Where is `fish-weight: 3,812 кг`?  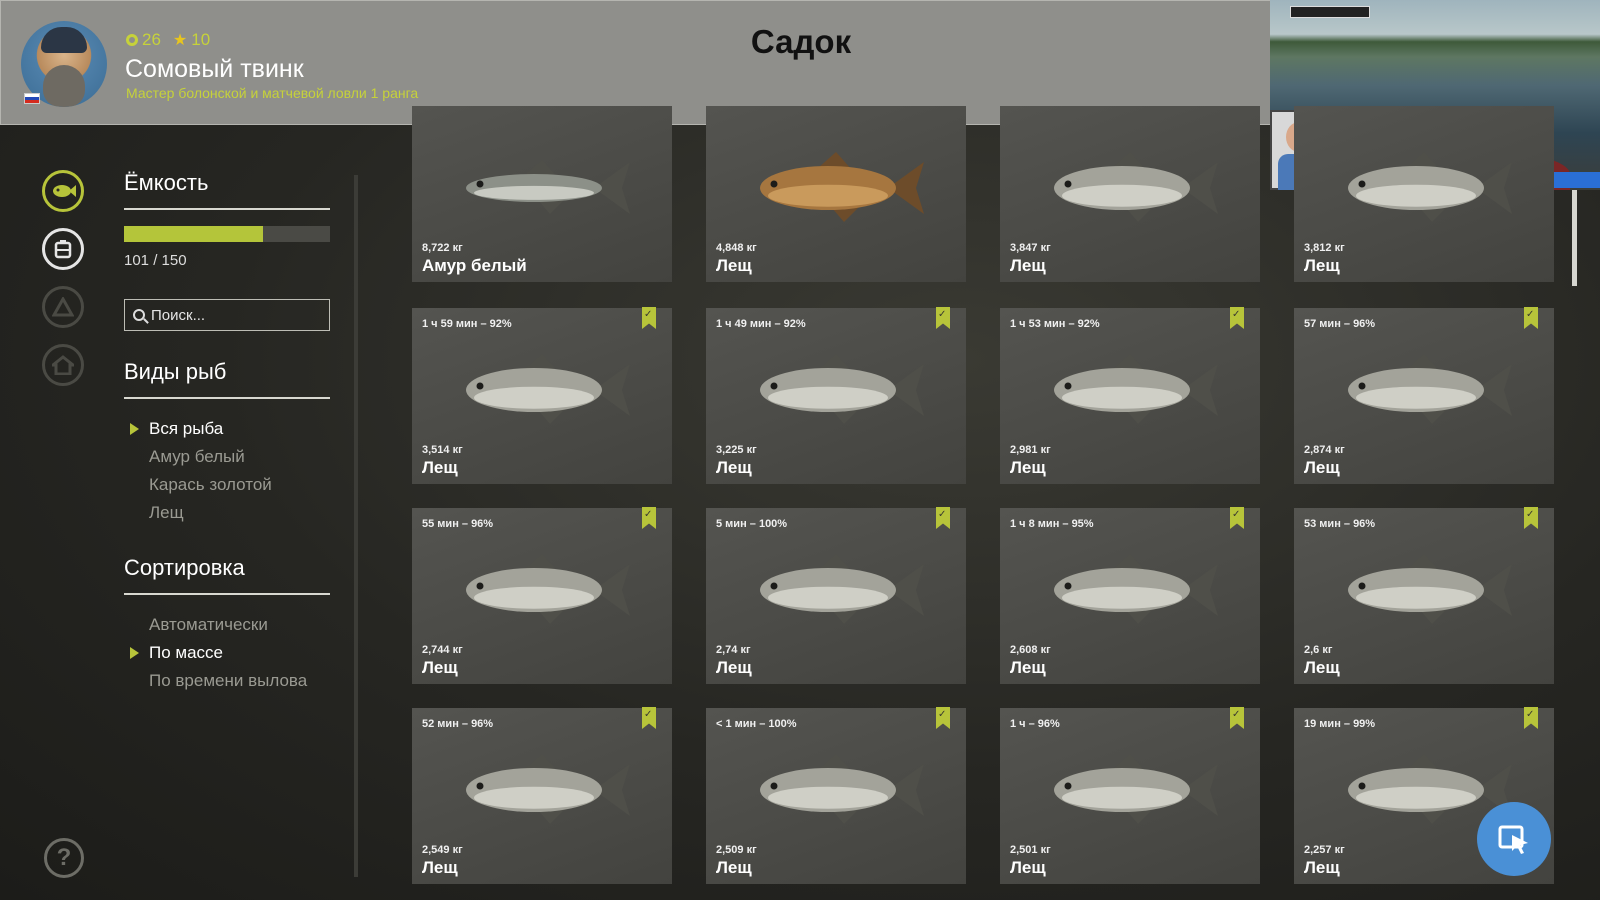
fish-weight: 3,812 кг is located at coordinates (1324, 248).